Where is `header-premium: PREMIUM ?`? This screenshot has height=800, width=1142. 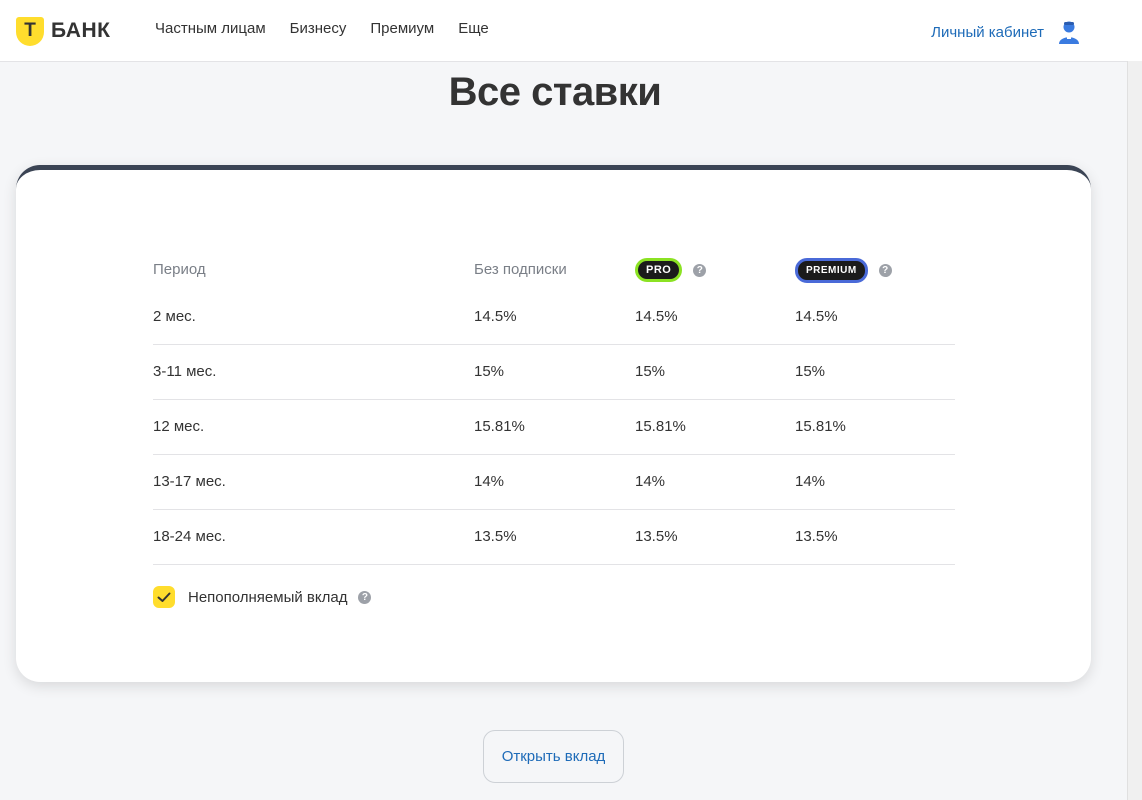 header-premium: PREMIUM ? is located at coordinates (843, 270).